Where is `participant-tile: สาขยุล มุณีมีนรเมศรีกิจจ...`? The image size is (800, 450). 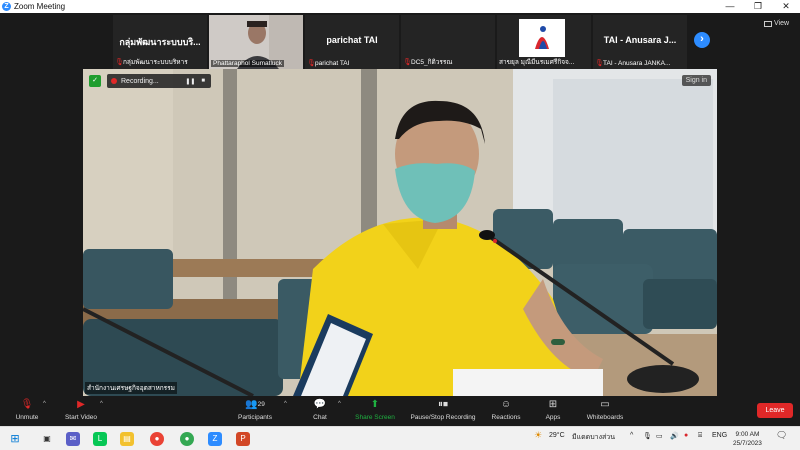
participant-tile: สาขยุล มุณีมีนรเมศรีกิจจ... is located at coordinates (544, 42).